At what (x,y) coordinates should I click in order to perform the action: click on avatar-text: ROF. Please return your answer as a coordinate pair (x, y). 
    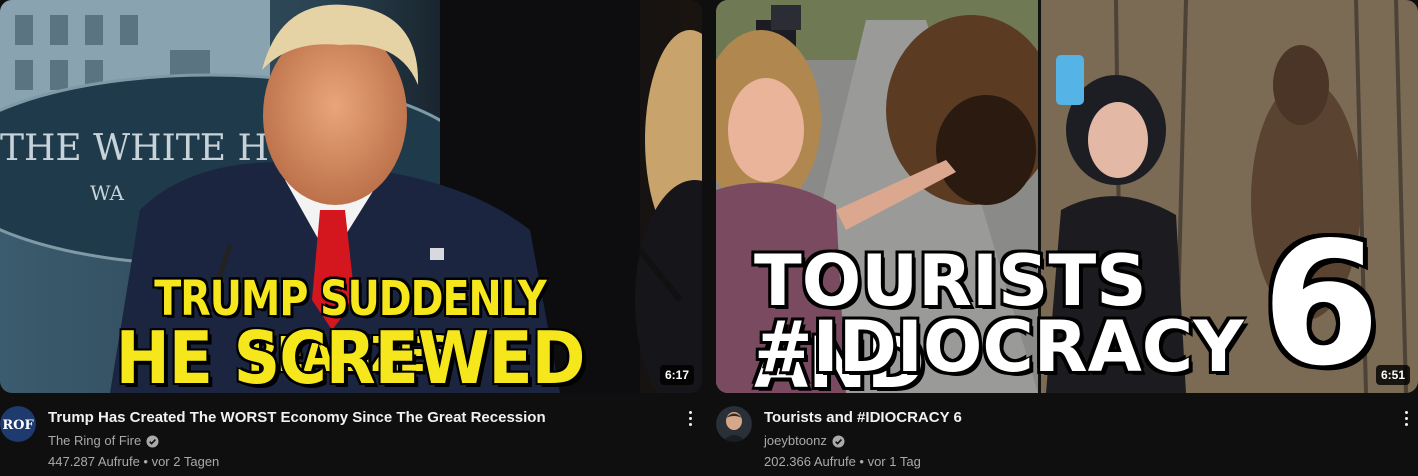
    Looking at the image, I should click on (18, 425).